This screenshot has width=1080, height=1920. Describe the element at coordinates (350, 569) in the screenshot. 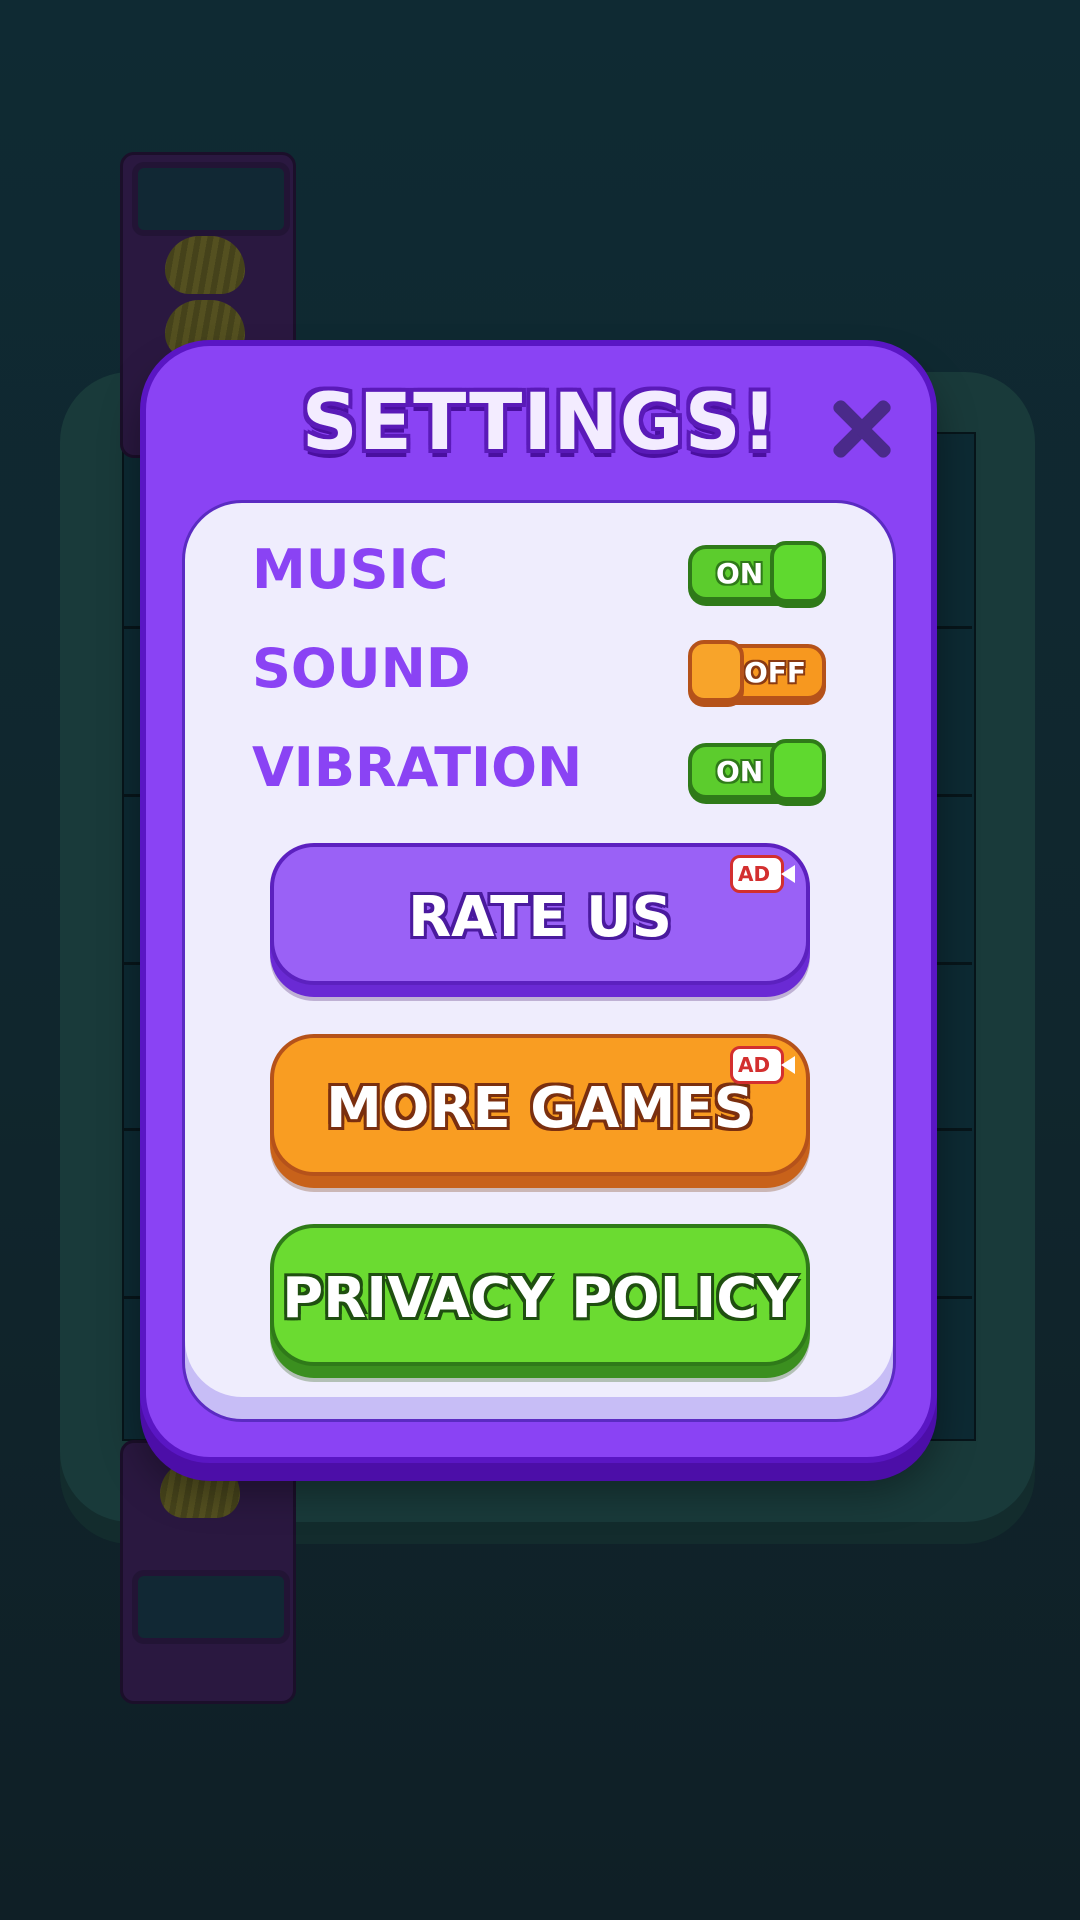

I see `music-label: MUSIC` at that location.